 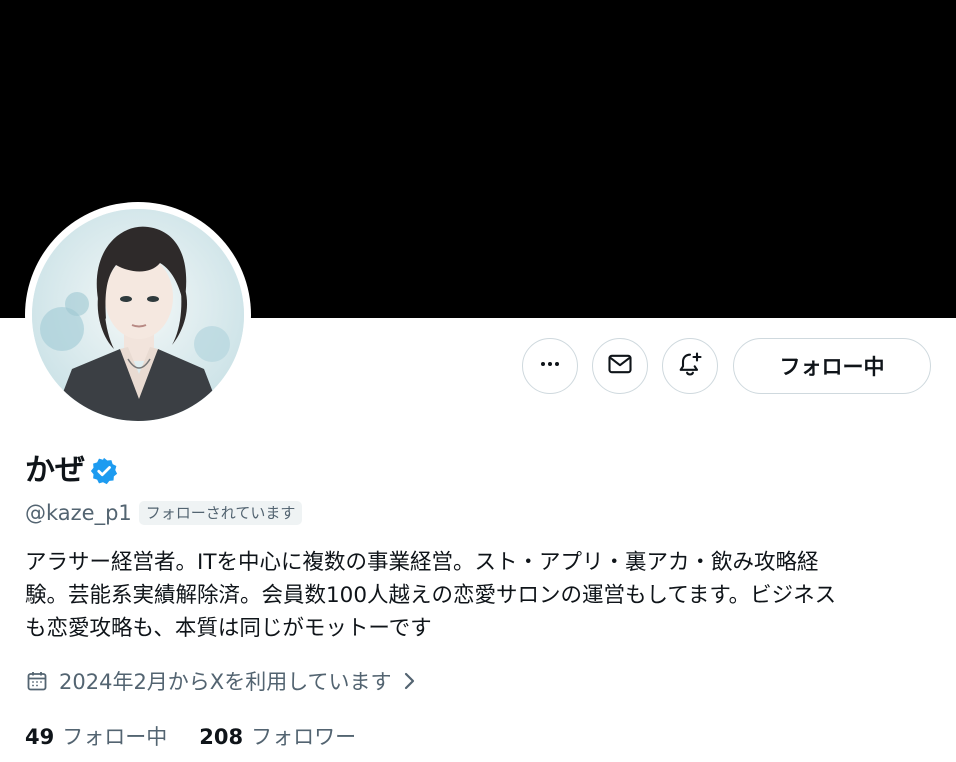 I want to click on user-handle: @kaze_p1, so click(x=78, y=513).